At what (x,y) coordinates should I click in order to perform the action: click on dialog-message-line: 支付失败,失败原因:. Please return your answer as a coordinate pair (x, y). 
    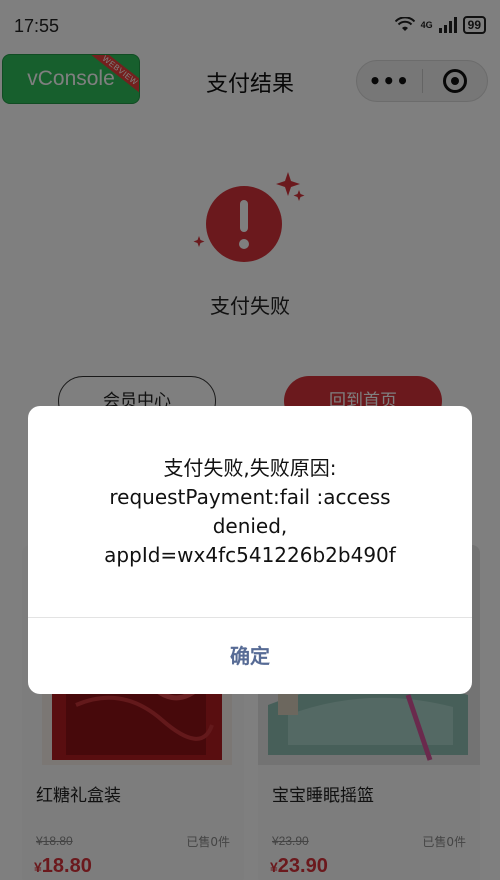
    Looking at the image, I should click on (250, 468).